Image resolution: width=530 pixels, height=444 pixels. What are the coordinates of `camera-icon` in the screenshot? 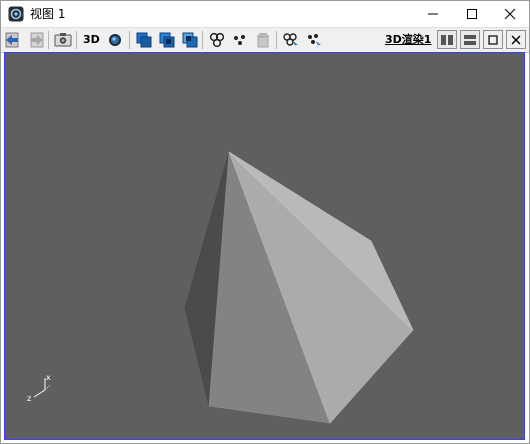 It's located at (63, 40).